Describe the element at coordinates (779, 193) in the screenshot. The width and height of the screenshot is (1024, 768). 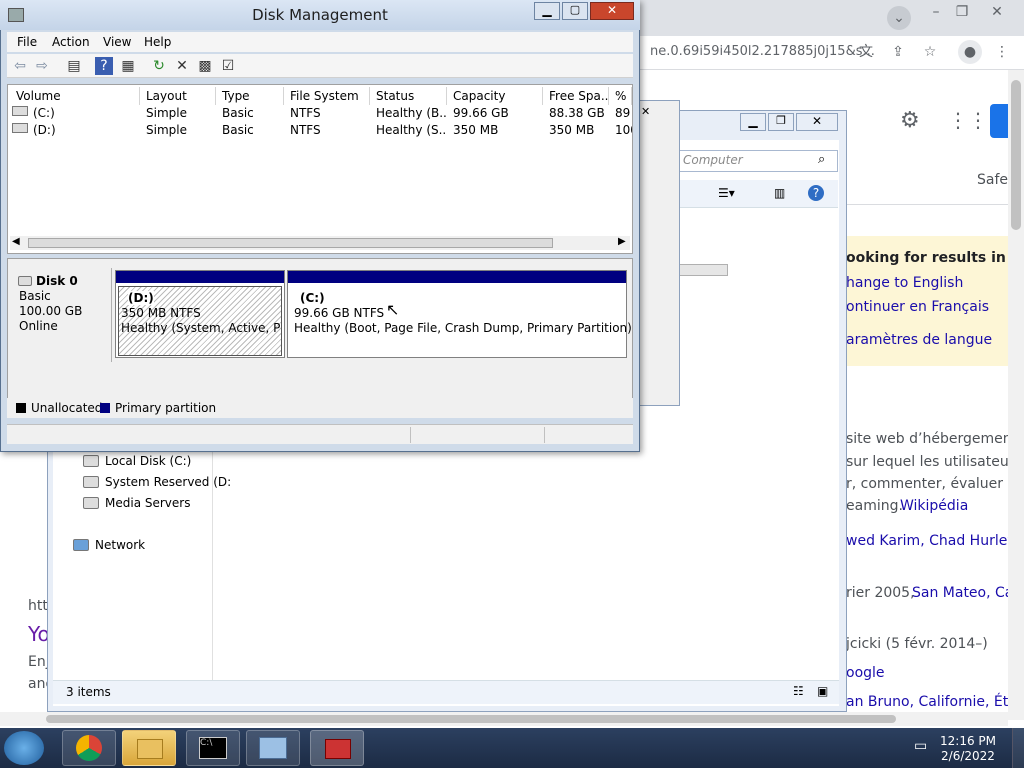
I see `preview-pane-icon: ▥` at that location.